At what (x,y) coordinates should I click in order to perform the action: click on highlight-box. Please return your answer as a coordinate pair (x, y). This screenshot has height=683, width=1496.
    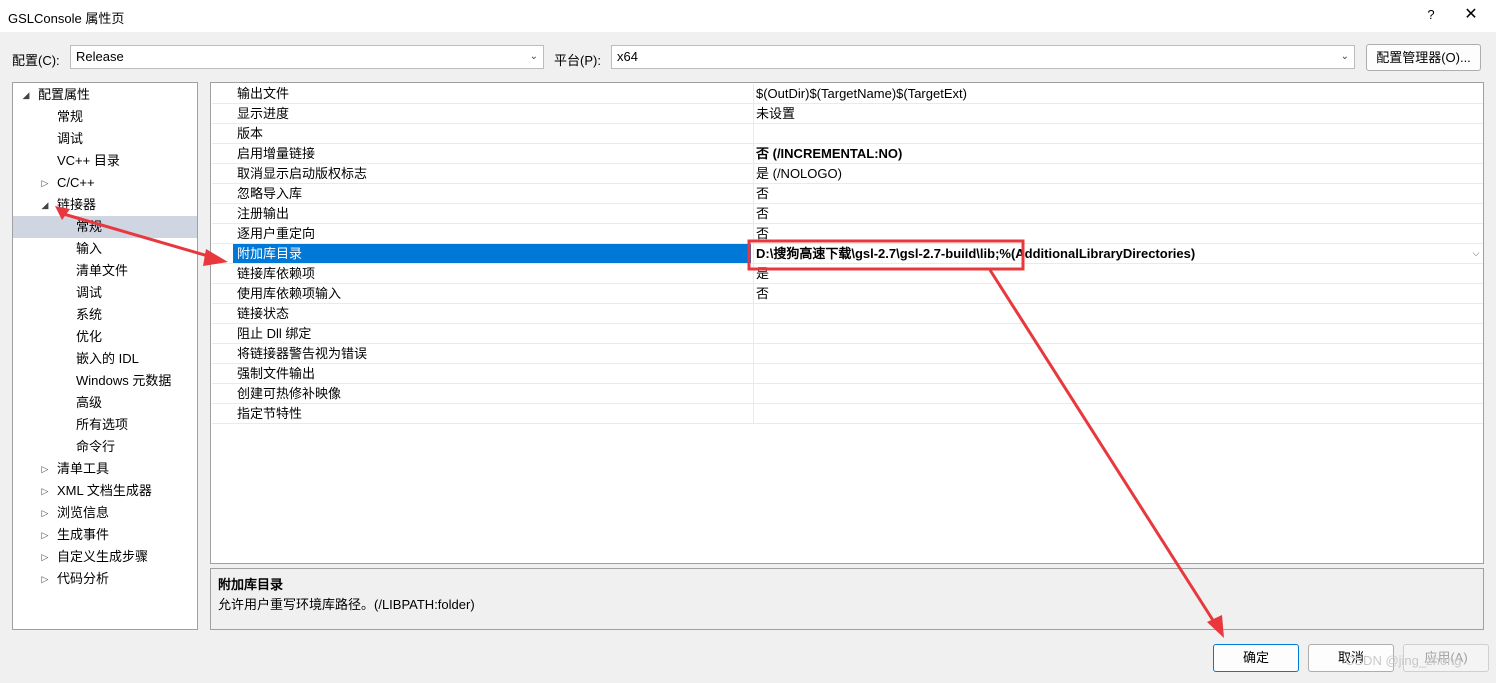
    Looking at the image, I should click on (886, 255).